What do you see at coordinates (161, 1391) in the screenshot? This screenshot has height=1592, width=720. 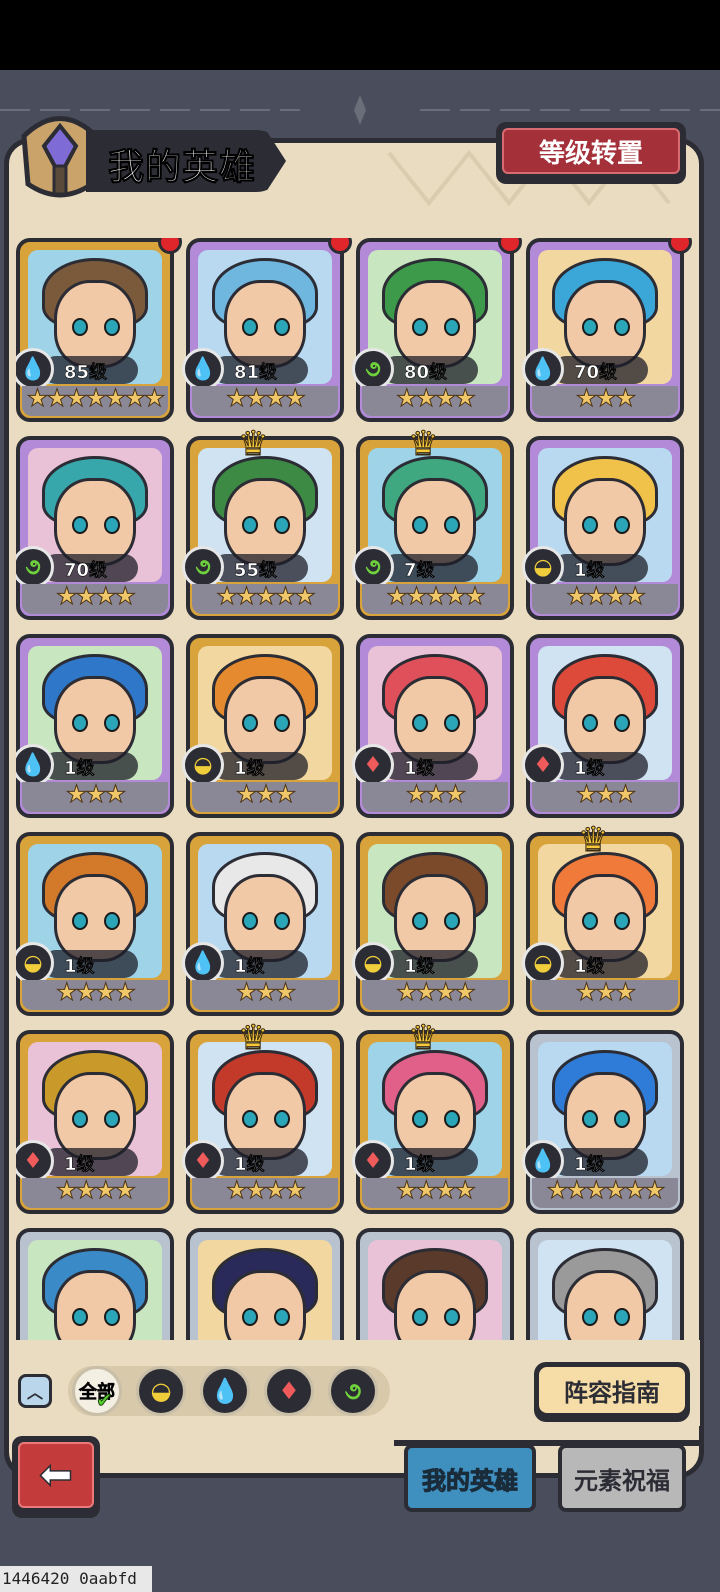 I see `earth-filter-icon: ◒` at bounding box center [161, 1391].